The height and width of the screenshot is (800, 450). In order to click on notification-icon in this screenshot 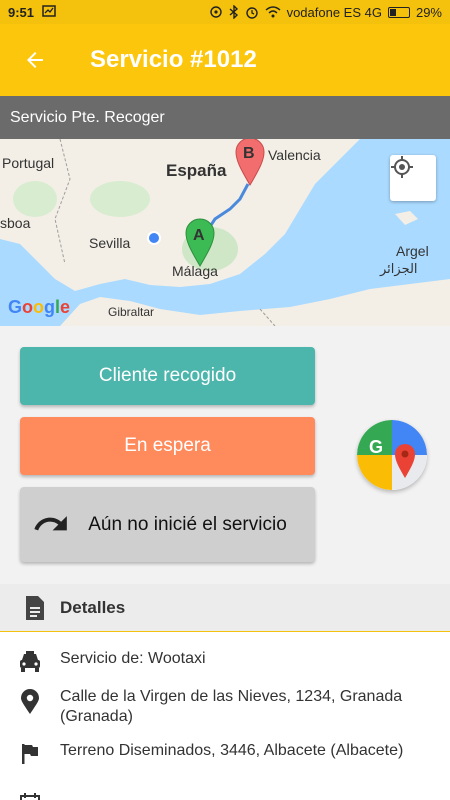, I will do `click(49, 12)`.